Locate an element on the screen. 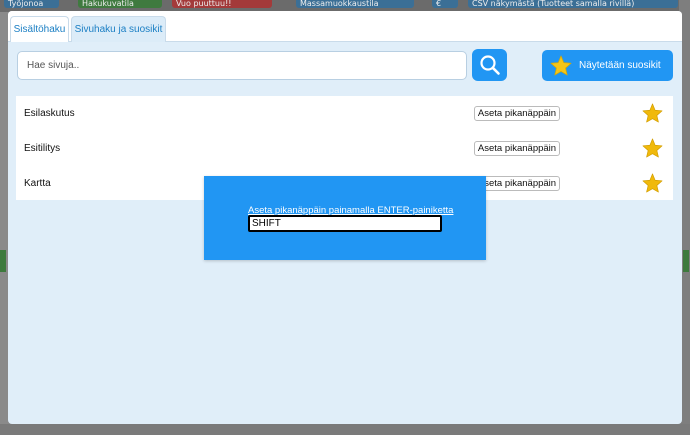  background-footer is located at coordinates (345, 429).